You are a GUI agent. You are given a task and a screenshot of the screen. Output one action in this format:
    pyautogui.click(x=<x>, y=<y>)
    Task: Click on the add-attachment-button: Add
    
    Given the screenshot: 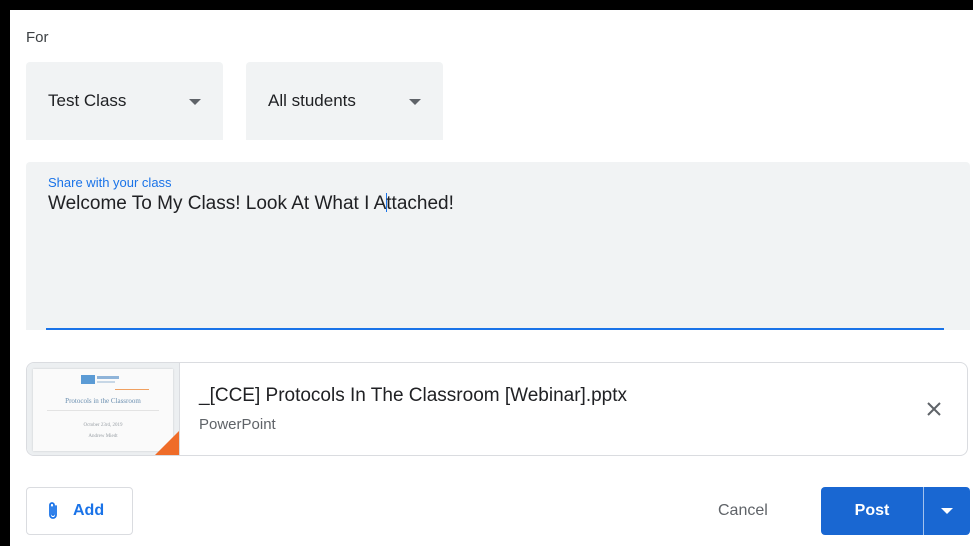 What is the action you would take?
    pyautogui.click(x=79, y=511)
    